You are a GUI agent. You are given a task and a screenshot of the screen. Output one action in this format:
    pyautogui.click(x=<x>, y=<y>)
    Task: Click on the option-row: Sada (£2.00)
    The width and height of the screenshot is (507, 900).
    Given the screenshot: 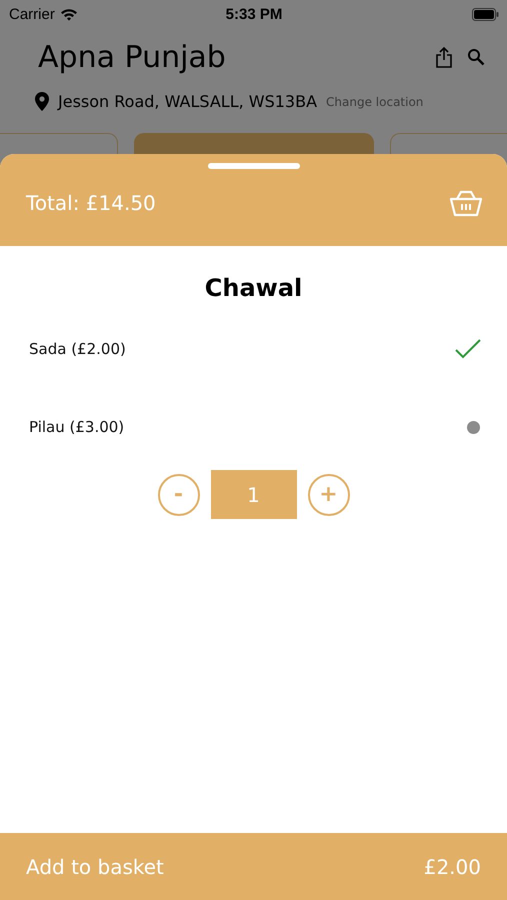 What is the action you would take?
    pyautogui.click(x=253, y=349)
    